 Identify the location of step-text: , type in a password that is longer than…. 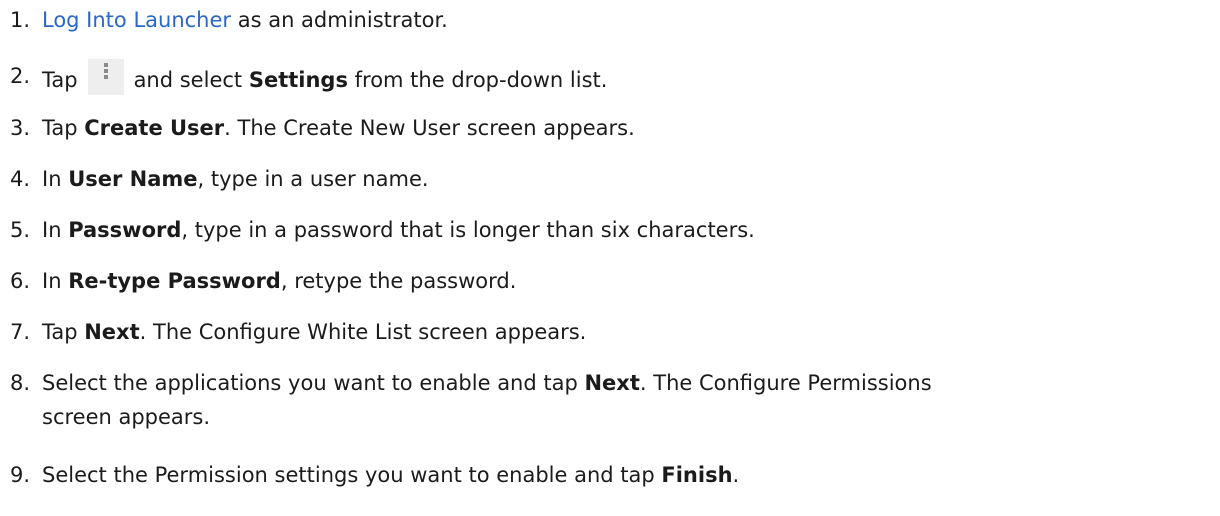
(468, 230).